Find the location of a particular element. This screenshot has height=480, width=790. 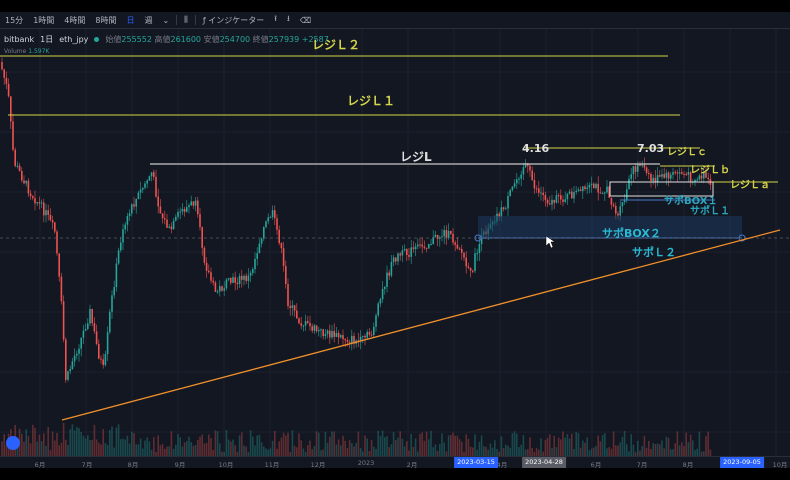

axis-tick: 2023 is located at coordinates (366, 463).